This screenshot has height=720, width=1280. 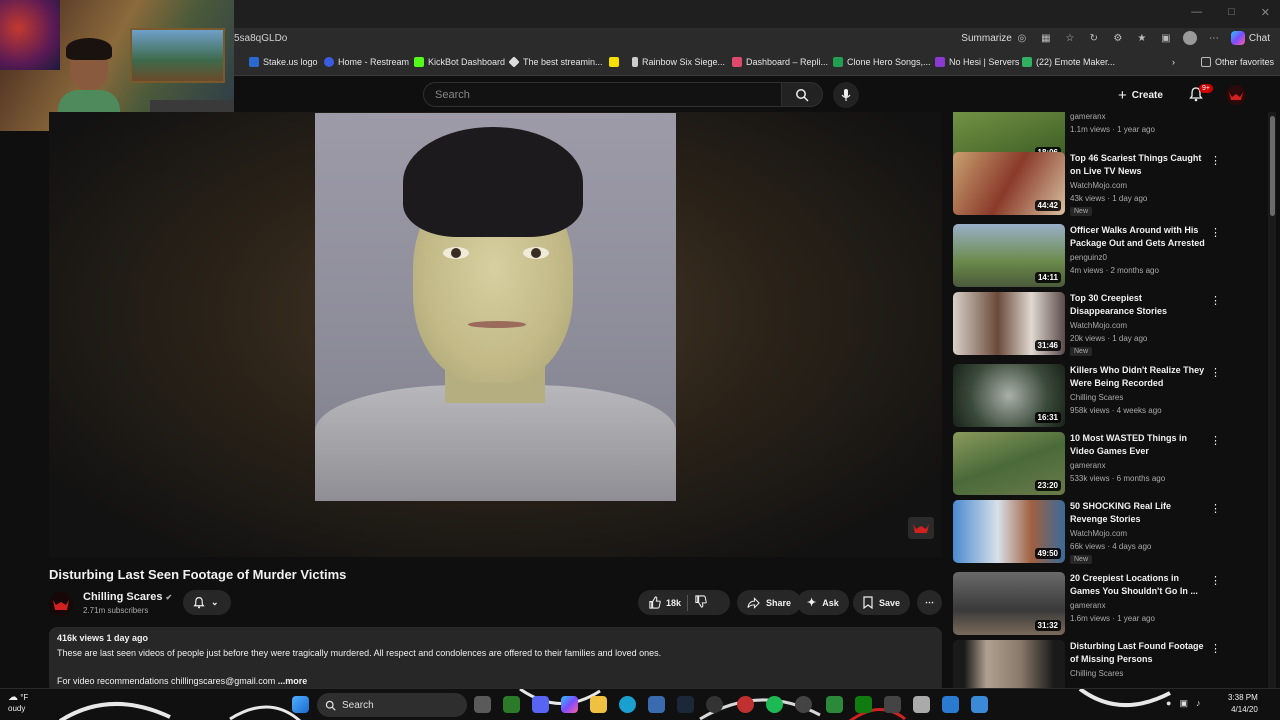 I want to click on channel-watermark-icon, so click(x=921, y=528).